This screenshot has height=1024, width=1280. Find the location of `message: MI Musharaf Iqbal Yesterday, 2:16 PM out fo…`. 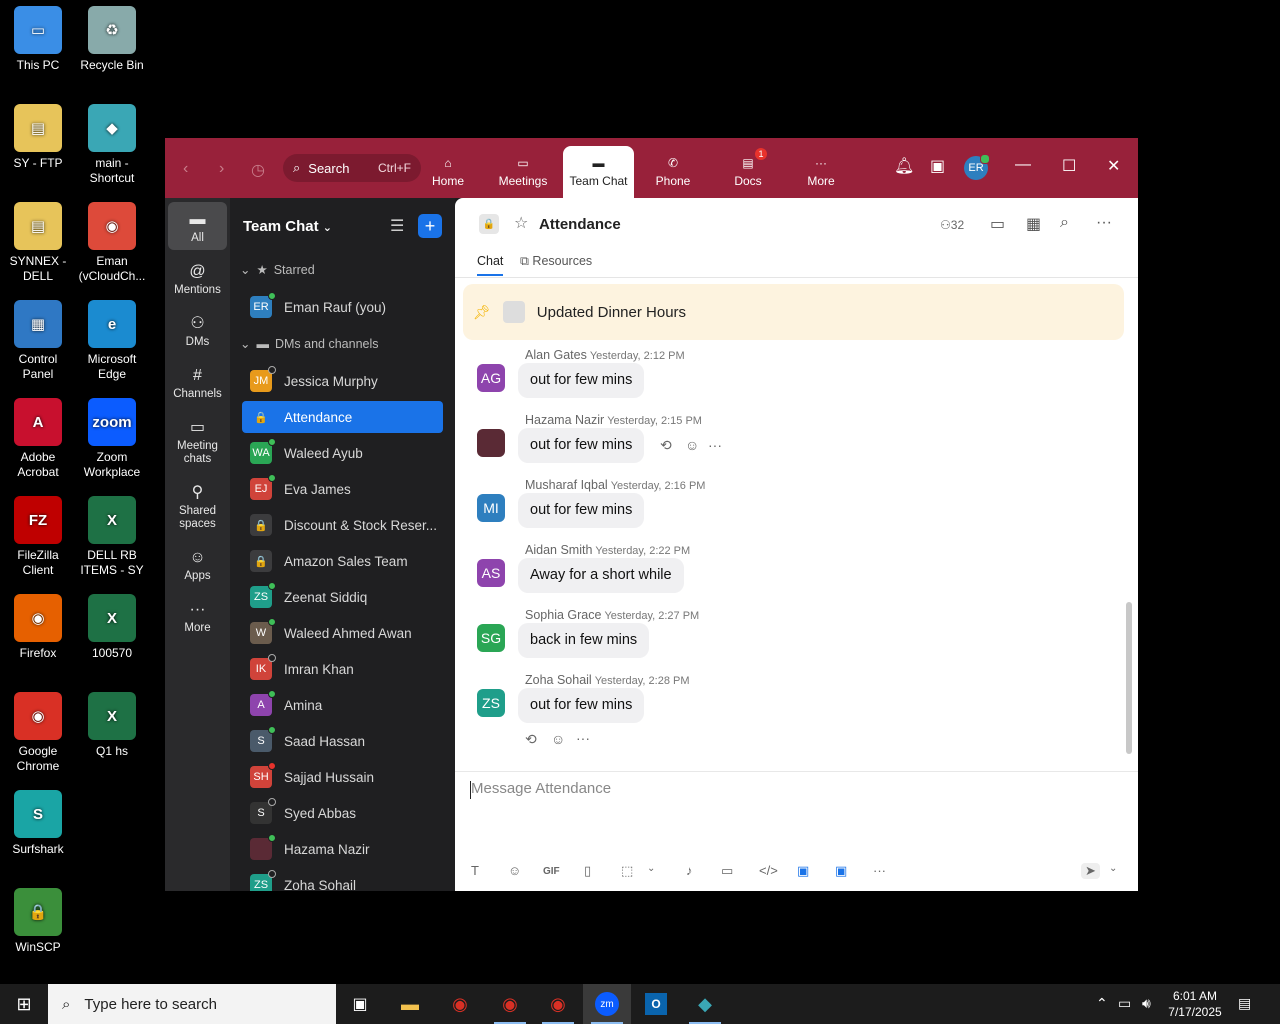

message: MI Musharaf Iqbal Yesterday, 2:16 PM out fo… is located at coordinates (785, 510).